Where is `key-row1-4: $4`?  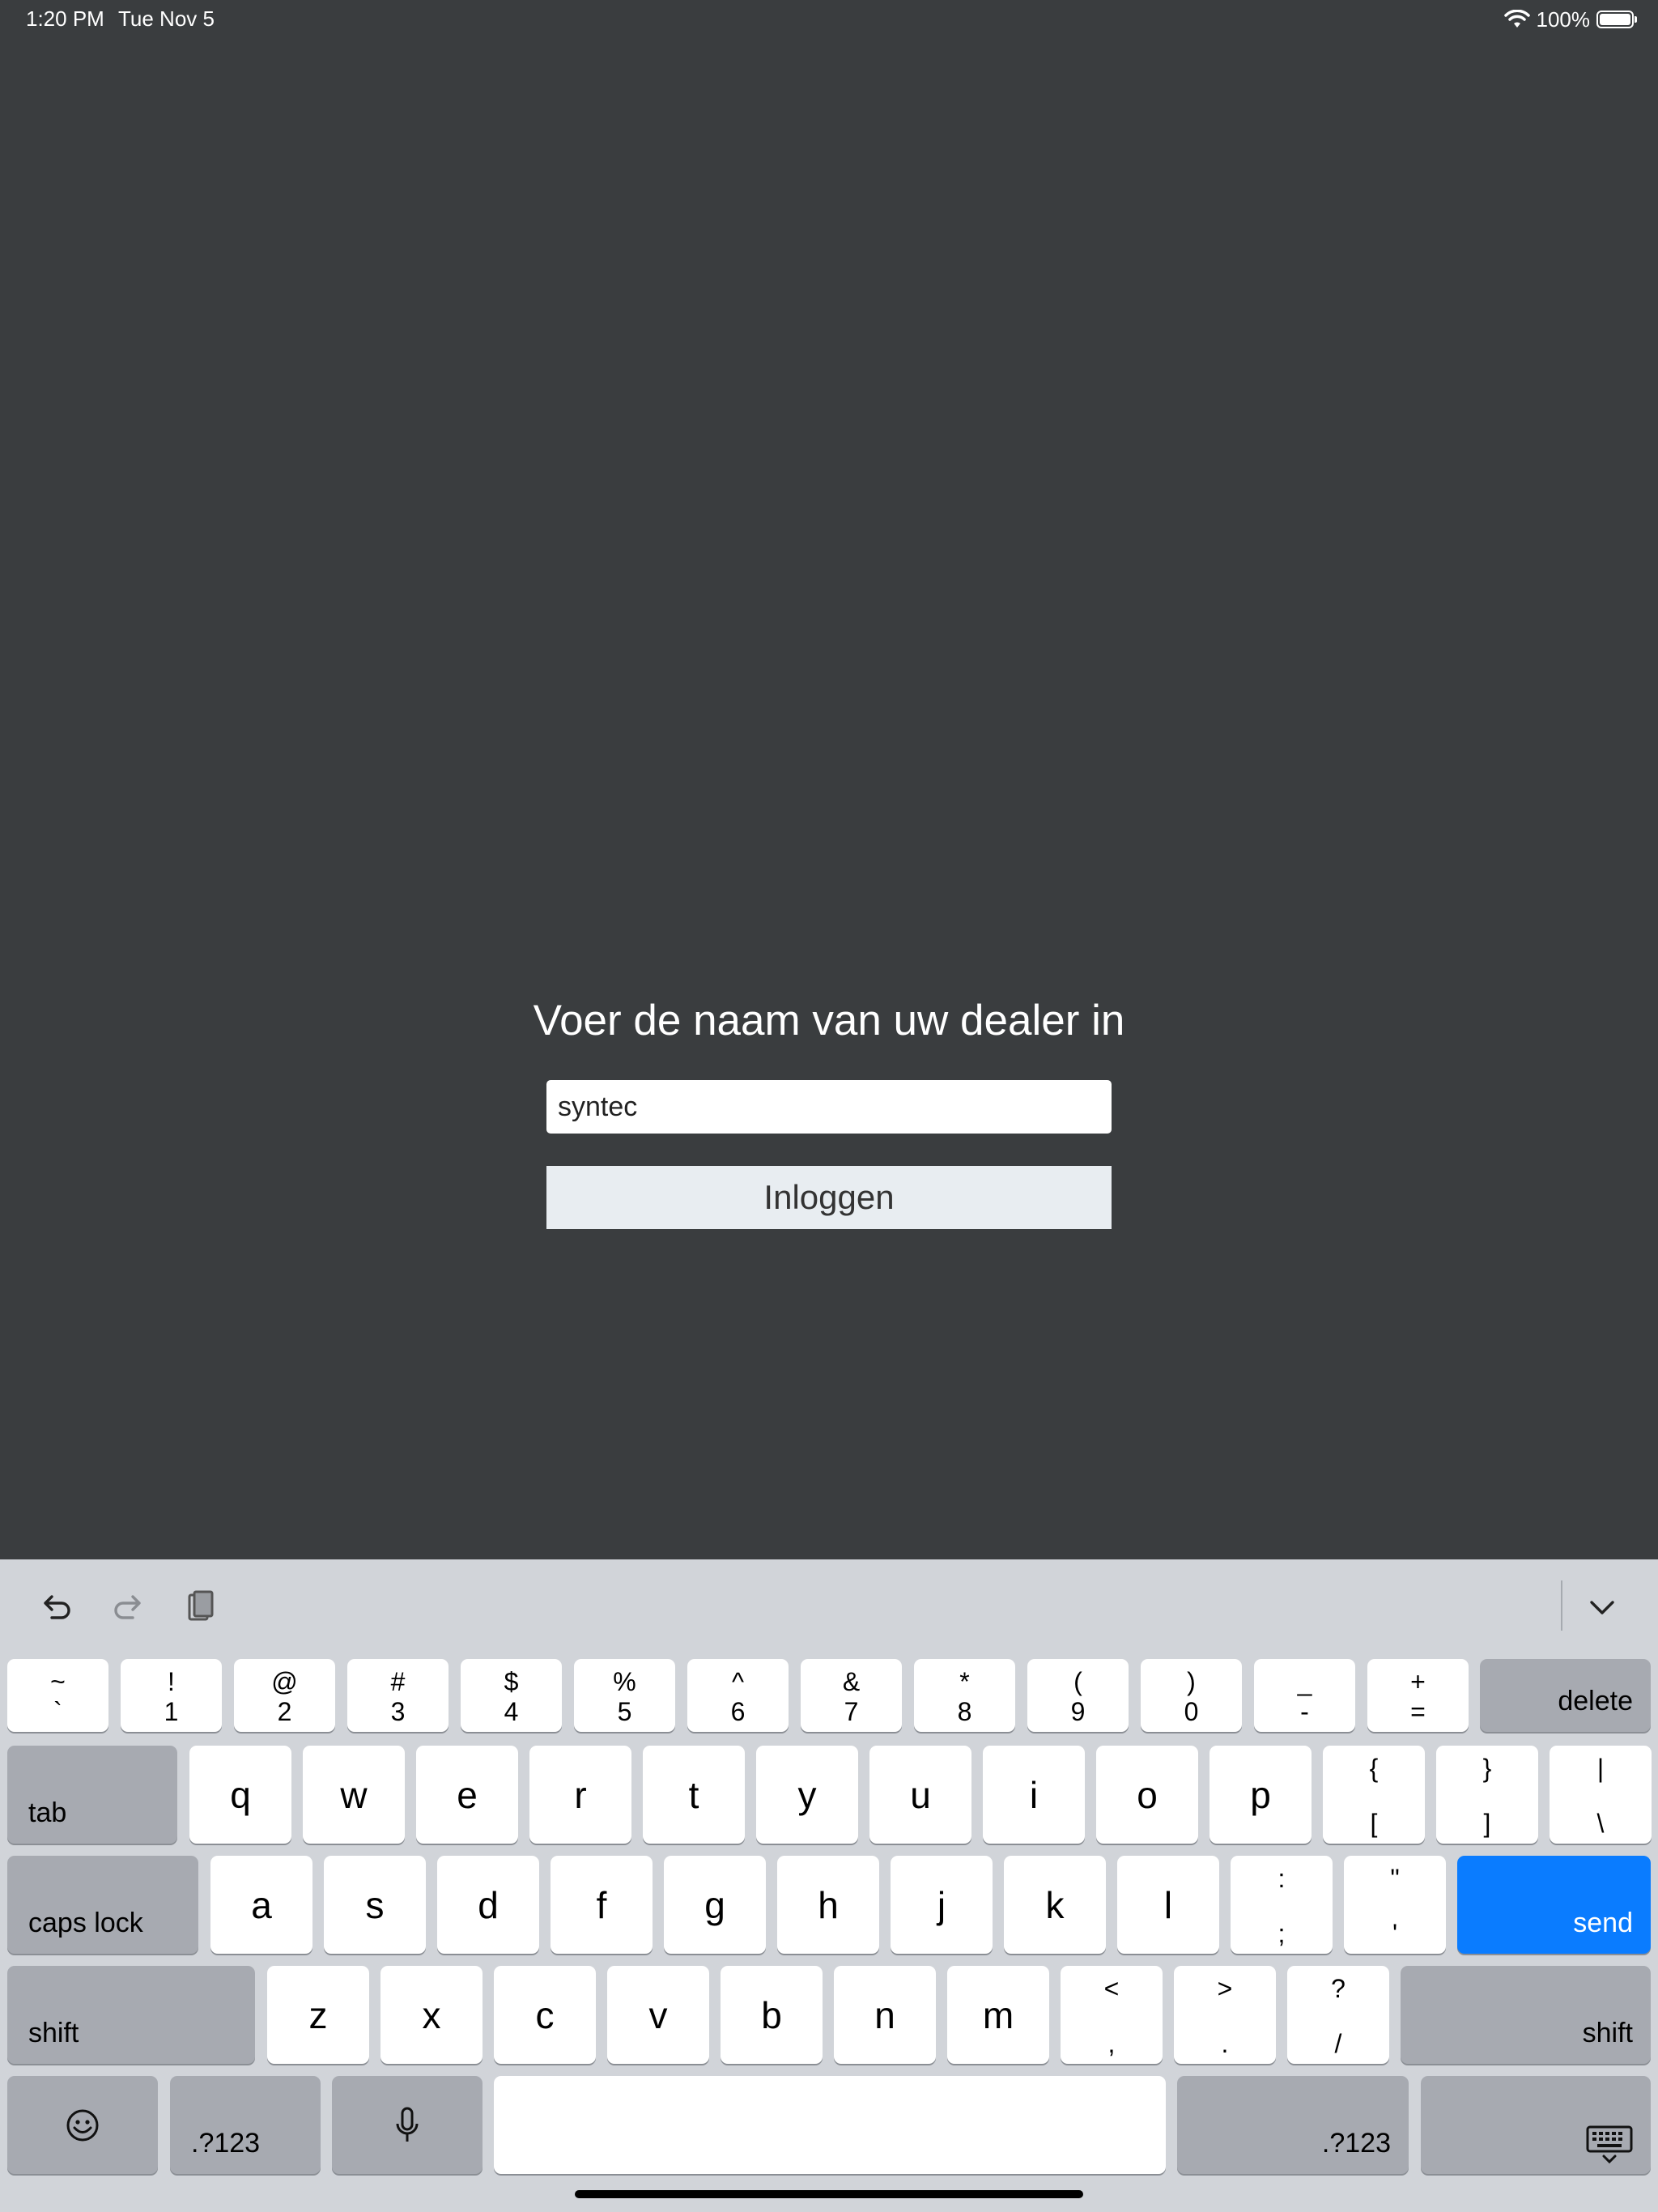 key-row1-4: $4 is located at coordinates (511, 1695).